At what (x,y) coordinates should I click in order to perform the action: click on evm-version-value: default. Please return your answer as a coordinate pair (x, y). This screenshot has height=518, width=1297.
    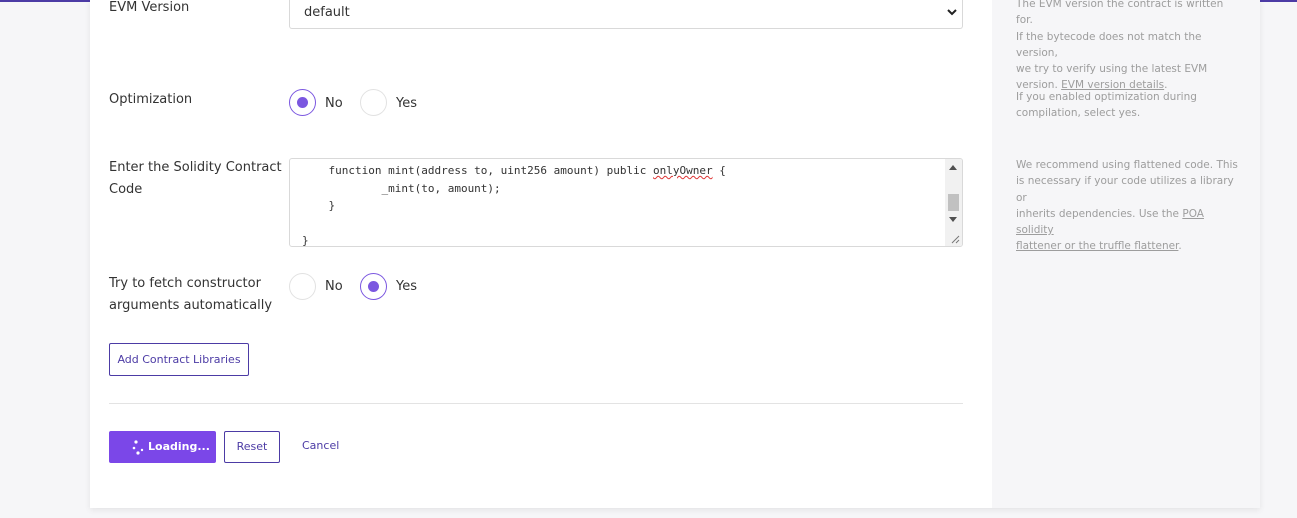
    Looking at the image, I should click on (327, 12).